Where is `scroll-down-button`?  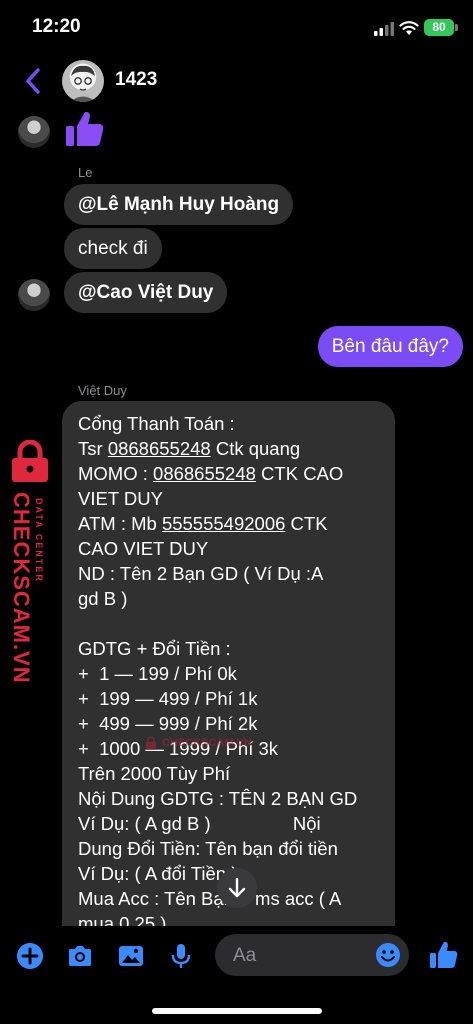 scroll-down-button is located at coordinates (237, 888).